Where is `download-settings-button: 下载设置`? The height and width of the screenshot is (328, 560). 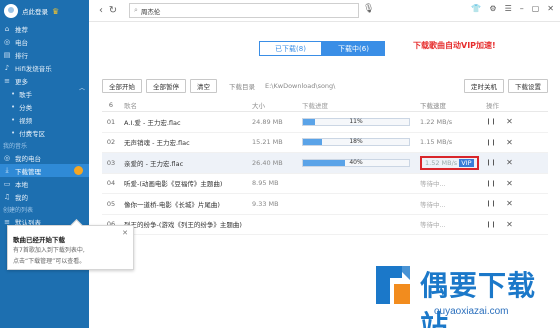 download-settings-button: 下载设置 is located at coordinates (528, 85).